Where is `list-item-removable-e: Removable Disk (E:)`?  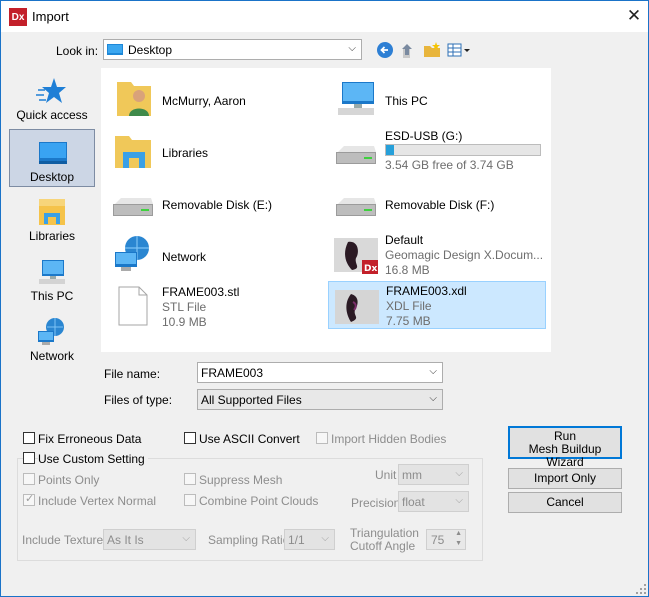 list-item-removable-e: Removable Disk (E:) is located at coordinates (214, 202).